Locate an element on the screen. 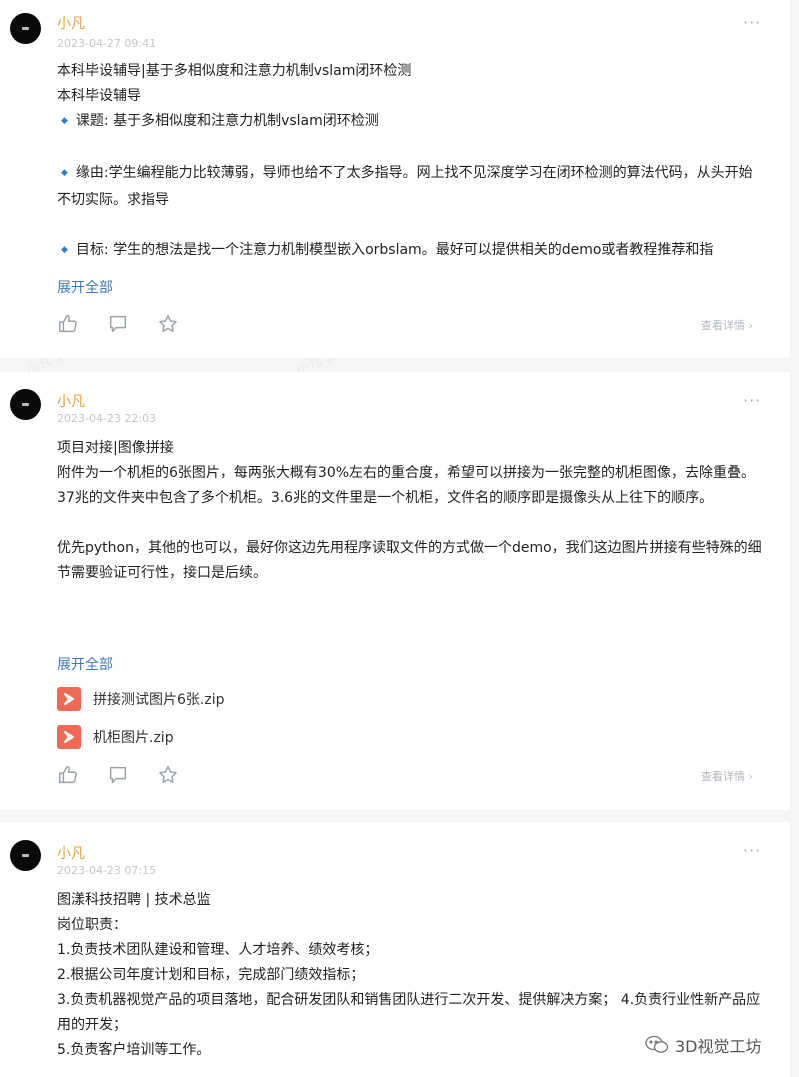 This screenshot has height=1077, width=799. attachment-item: 拼接测试图片6张.zip is located at coordinates (140, 699).